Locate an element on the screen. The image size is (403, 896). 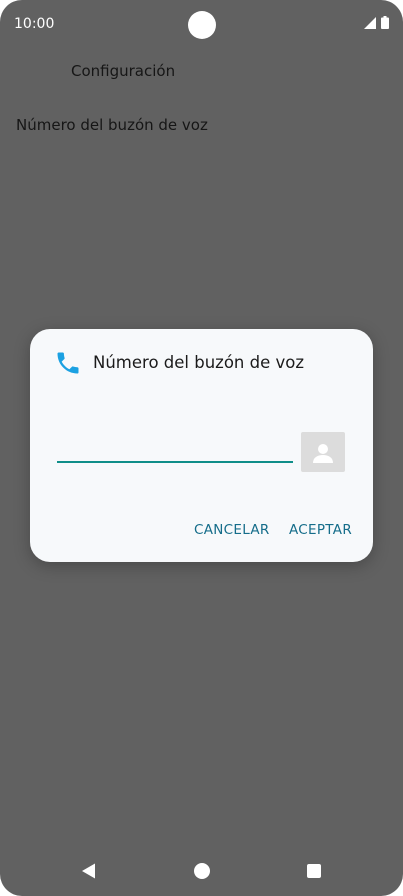
signal-icon is located at coordinates (370, 23).